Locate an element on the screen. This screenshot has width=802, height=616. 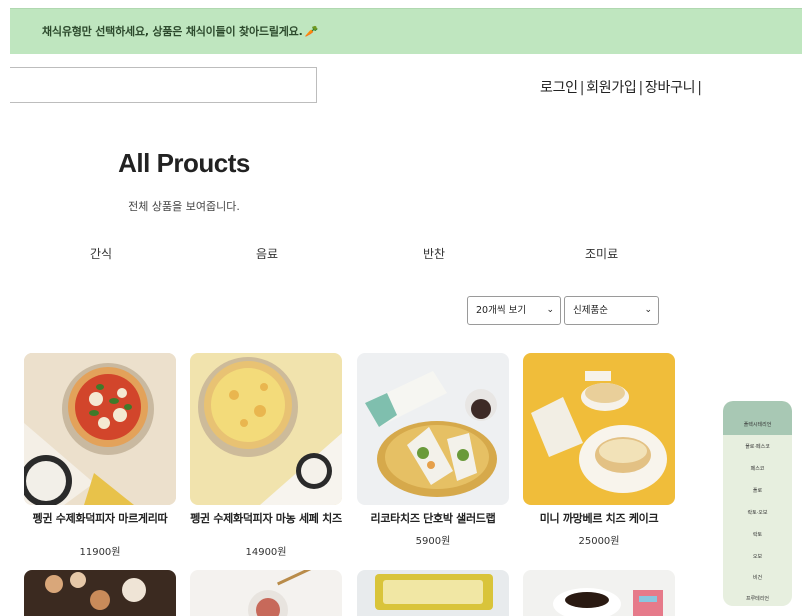
sidebar-item-lacto: 락토 is located at coordinates (757, 534).